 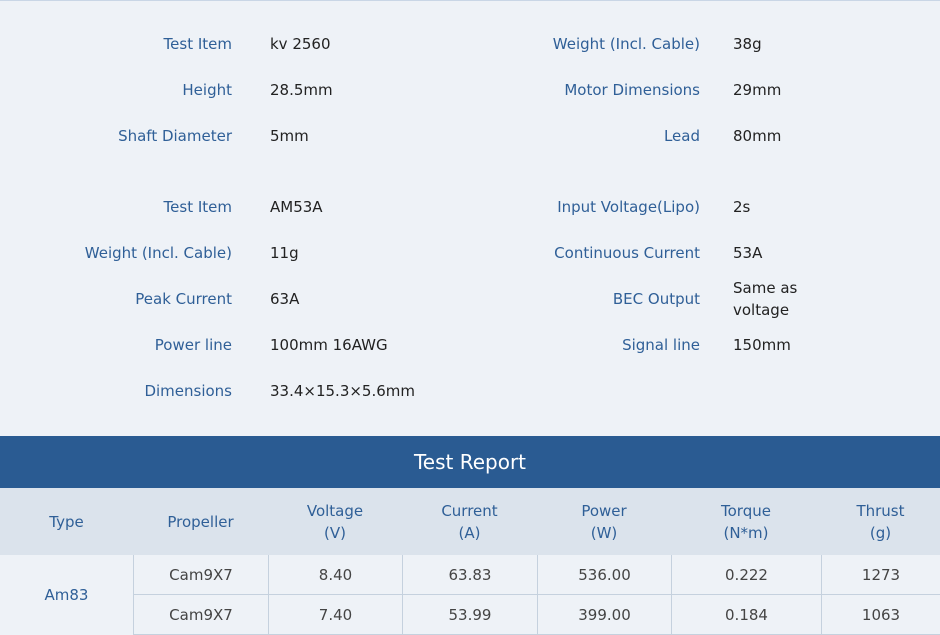 I want to click on spec-value-bec-output: Same as voltage, so click(x=765, y=299).